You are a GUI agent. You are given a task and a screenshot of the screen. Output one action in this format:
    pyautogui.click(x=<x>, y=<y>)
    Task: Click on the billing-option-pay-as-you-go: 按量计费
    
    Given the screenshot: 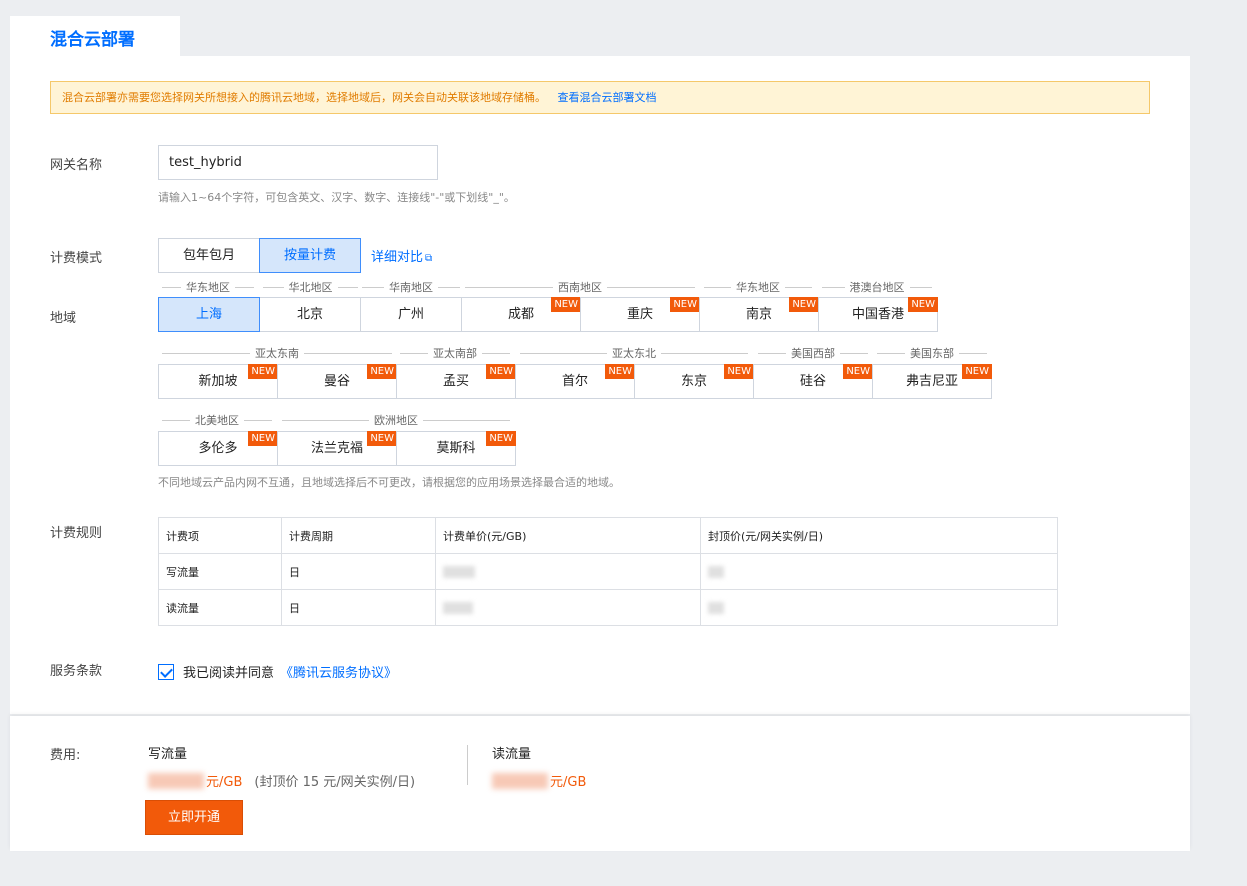 What is the action you would take?
    pyautogui.click(x=310, y=255)
    